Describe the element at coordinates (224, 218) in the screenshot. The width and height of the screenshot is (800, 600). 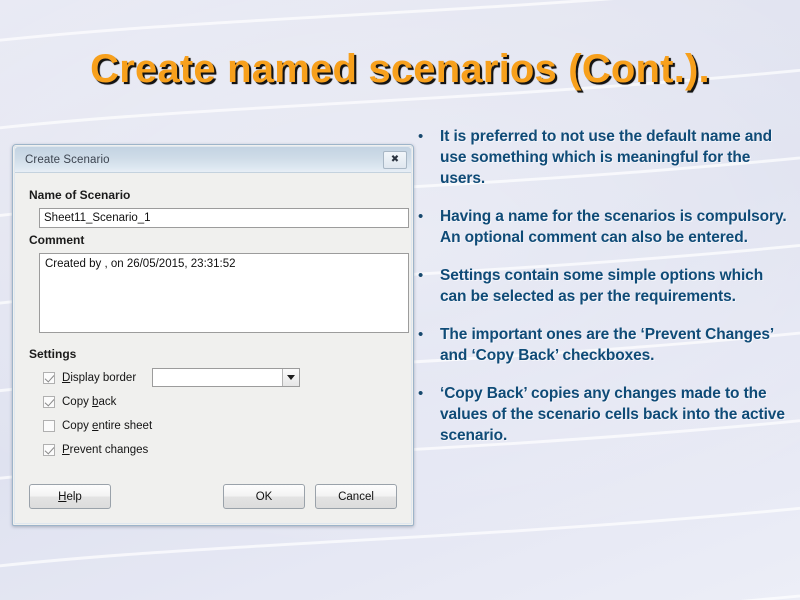
I see `scenario-name-input` at that location.